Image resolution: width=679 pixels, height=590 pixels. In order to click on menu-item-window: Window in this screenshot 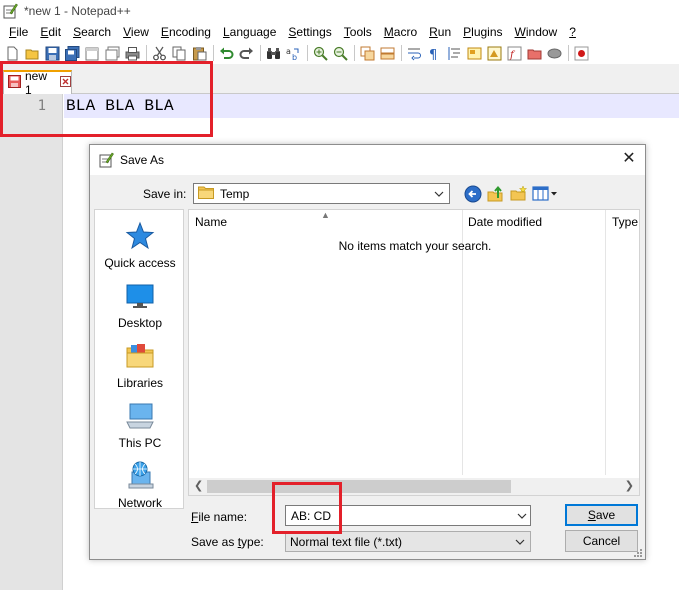, I will do `click(536, 32)`.